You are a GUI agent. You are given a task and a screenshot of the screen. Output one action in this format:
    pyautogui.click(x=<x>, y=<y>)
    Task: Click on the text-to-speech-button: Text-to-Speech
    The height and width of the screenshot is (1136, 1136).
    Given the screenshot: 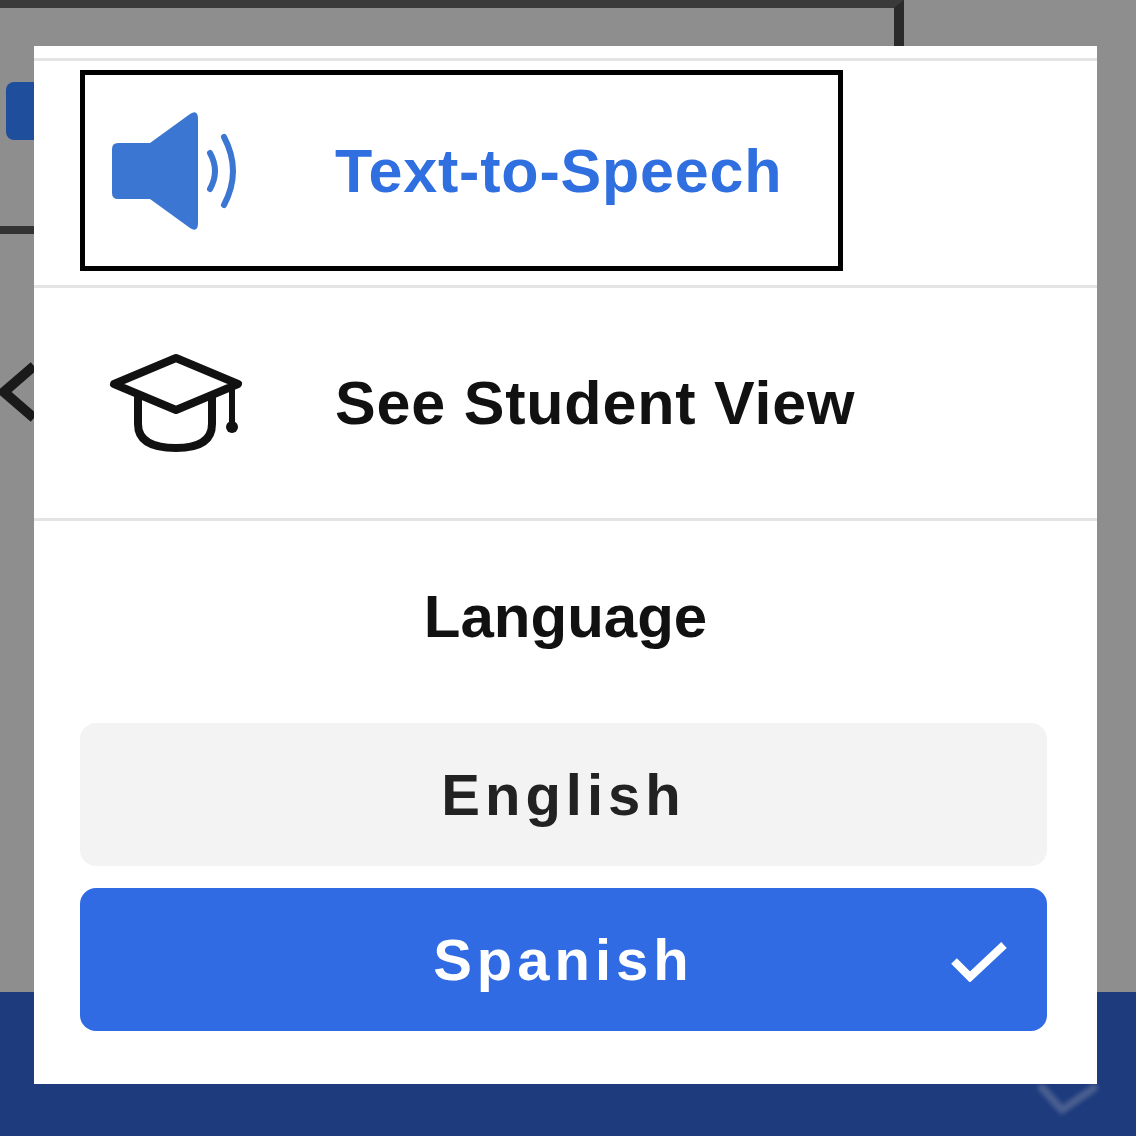 What is the action you would take?
    pyautogui.click(x=461, y=170)
    